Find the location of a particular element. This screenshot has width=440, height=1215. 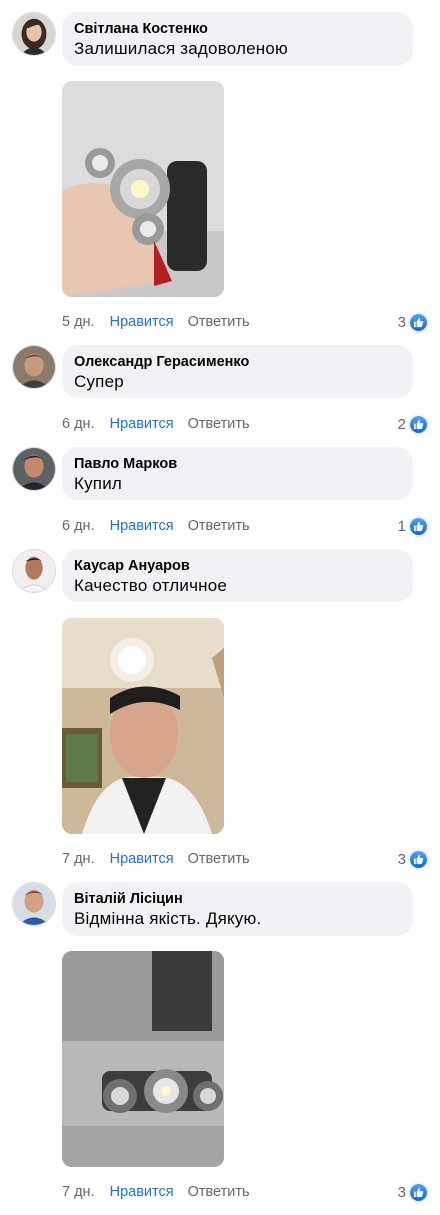

comment-bubble: Світлана Костенко Залишилася задоволеною is located at coordinates (237, 39).